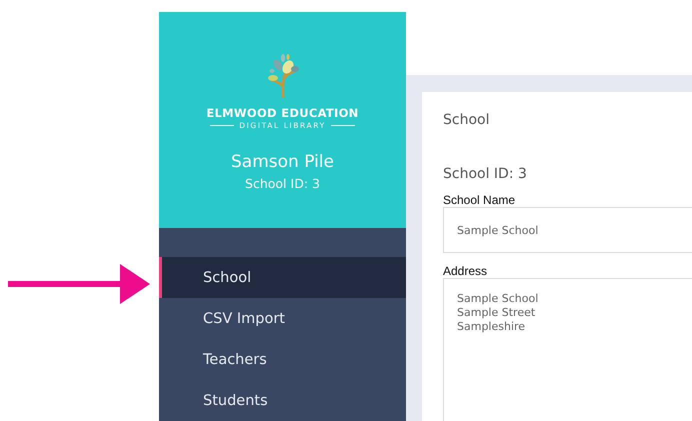 This screenshot has width=692, height=421. What do you see at coordinates (283, 76) in the screenshot?
I see `tree-logo-icon` at bounding box center [283, 76].